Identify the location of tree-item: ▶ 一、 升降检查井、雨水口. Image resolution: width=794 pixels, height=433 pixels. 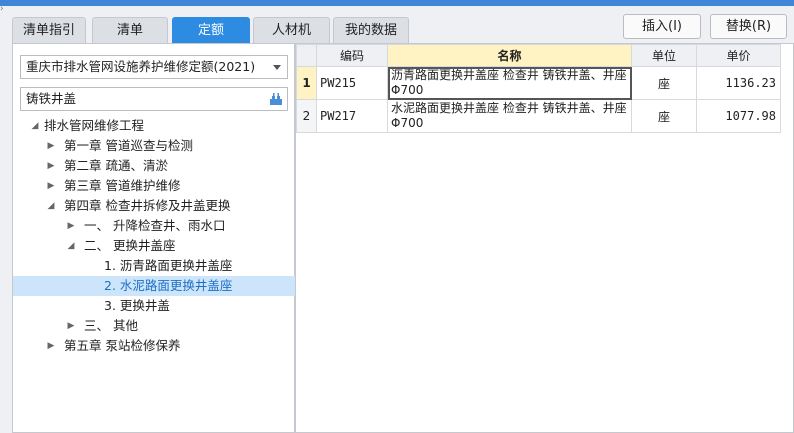
(154, 226).